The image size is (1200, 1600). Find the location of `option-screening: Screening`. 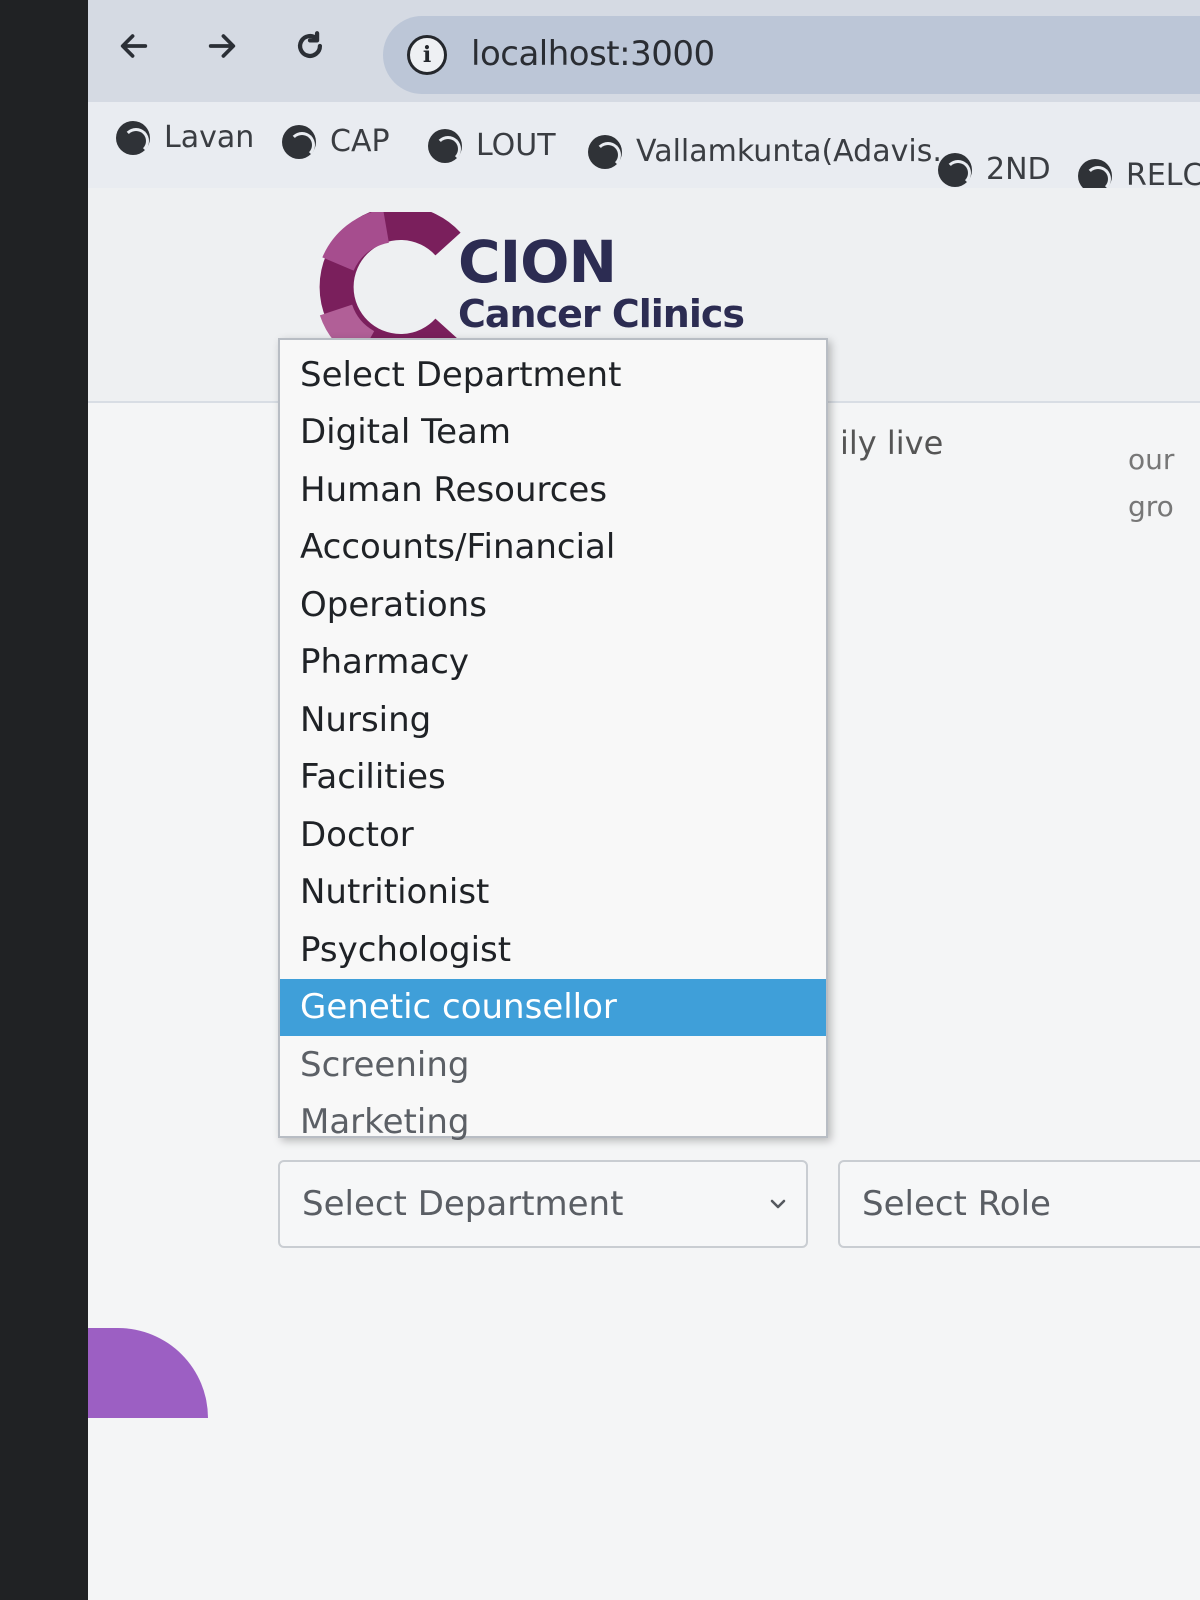

option-screening: Screening is located at coordinates (553, 1065).